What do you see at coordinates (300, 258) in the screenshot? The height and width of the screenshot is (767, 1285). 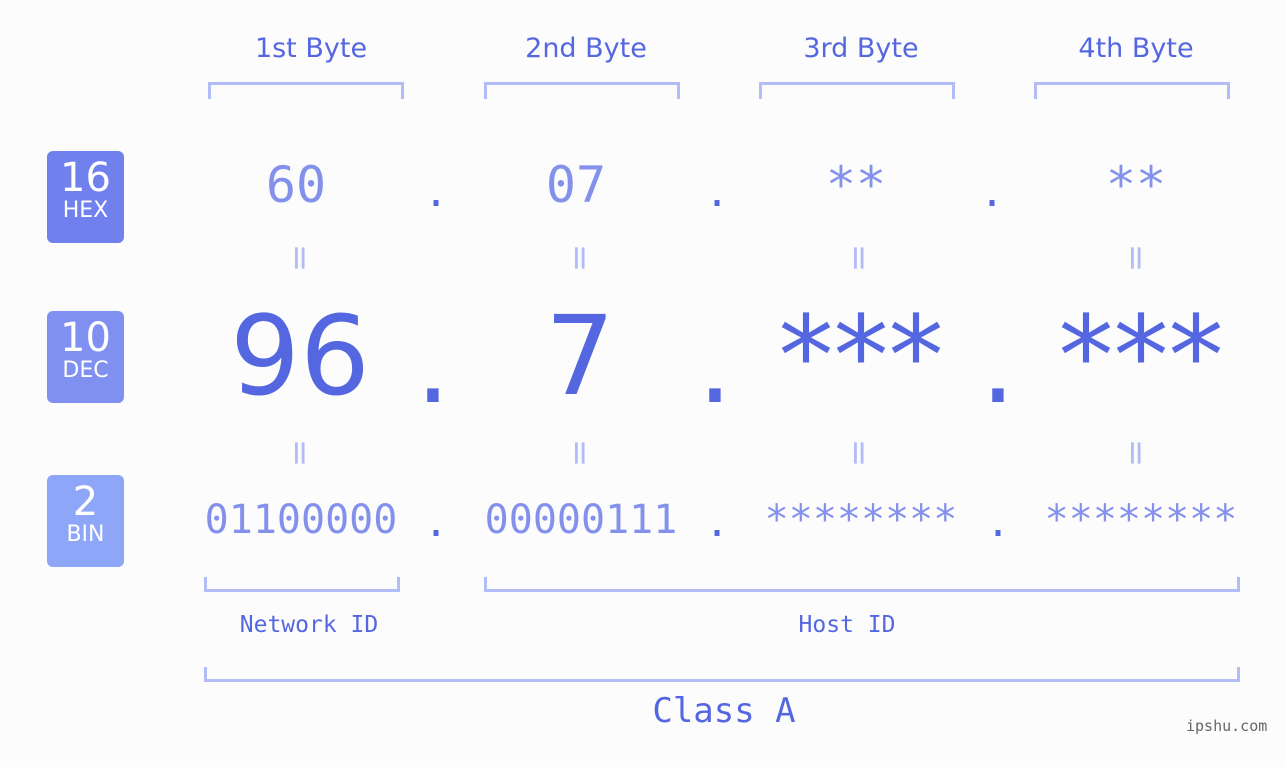 I see `equals-sign-hex-dec-1: =` at bounding box center [300, 258].